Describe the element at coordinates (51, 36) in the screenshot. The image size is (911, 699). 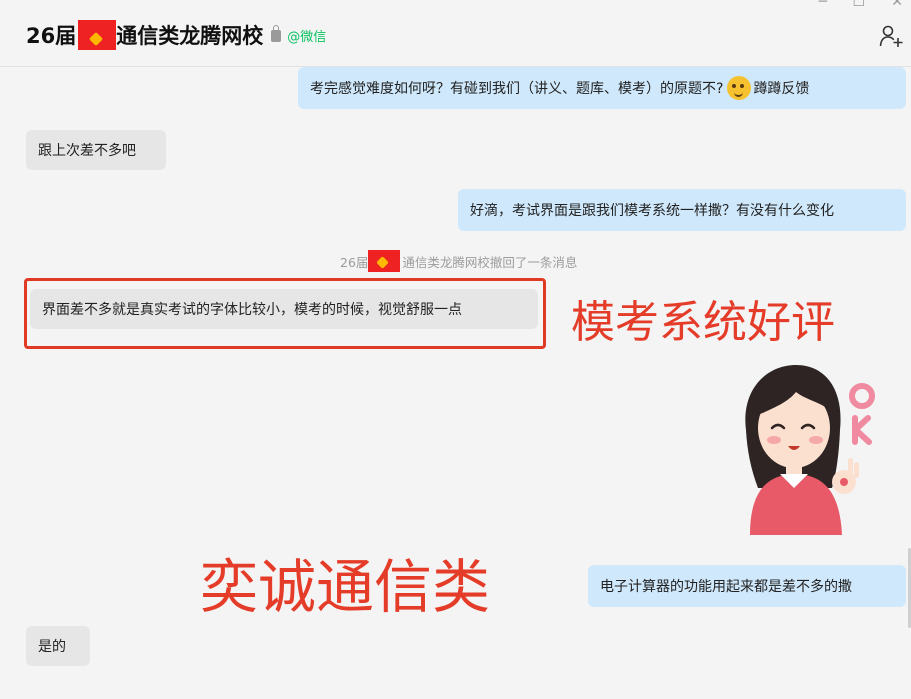
I see `chat-title-prefix: 26届` at that location.